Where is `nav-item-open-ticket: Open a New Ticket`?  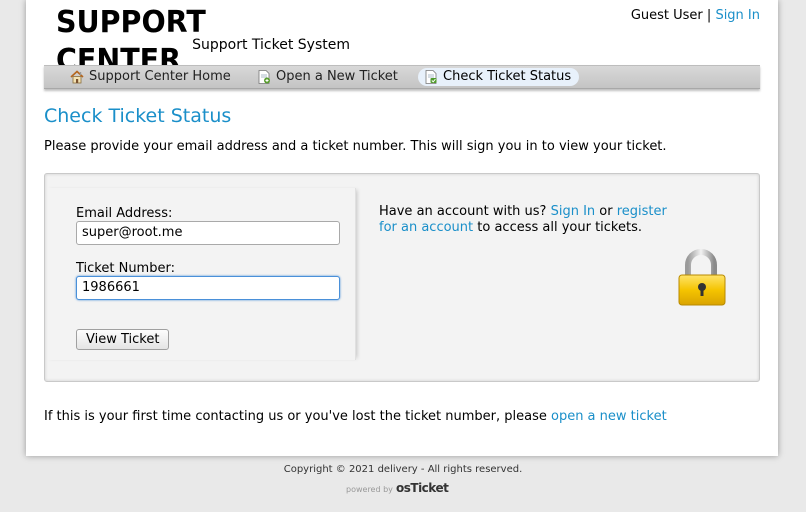 nav-item-open-ticket: Open a New Ticket is located at coordinates (328, 77).